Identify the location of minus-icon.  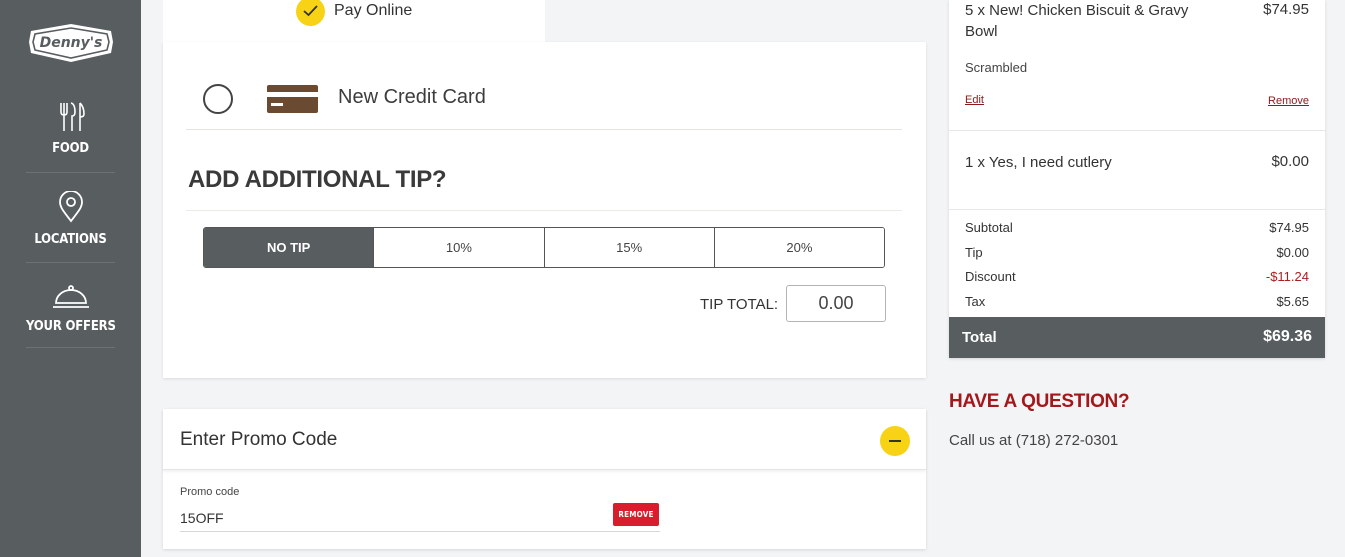
(895, 441).